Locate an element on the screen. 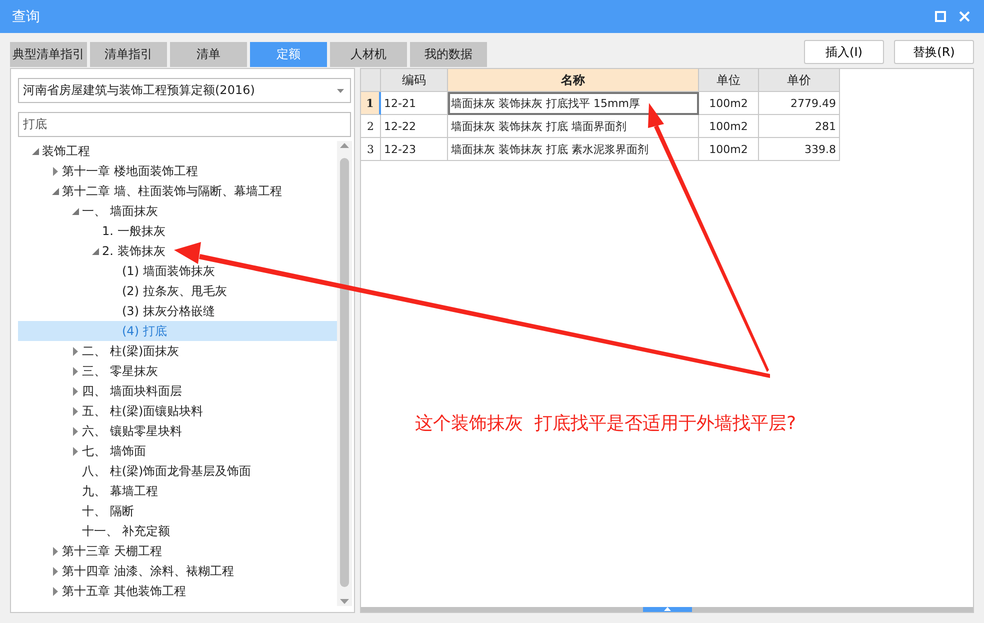 This screenshot has height=623, width=984. tree-item: 二、 柱(梁)面抹灰 is located at coordinates (177, 351).